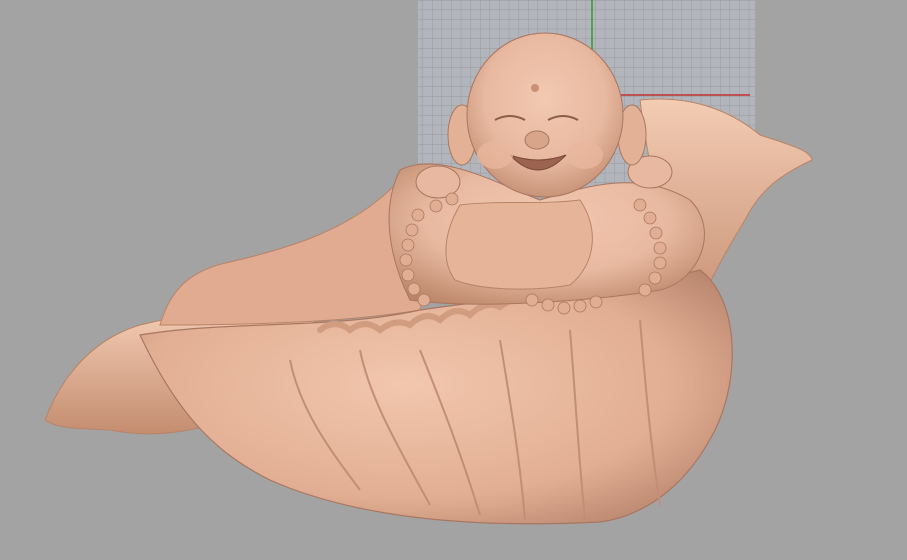  I want to click on lotus-leaf-back-left, so click(292, 255).